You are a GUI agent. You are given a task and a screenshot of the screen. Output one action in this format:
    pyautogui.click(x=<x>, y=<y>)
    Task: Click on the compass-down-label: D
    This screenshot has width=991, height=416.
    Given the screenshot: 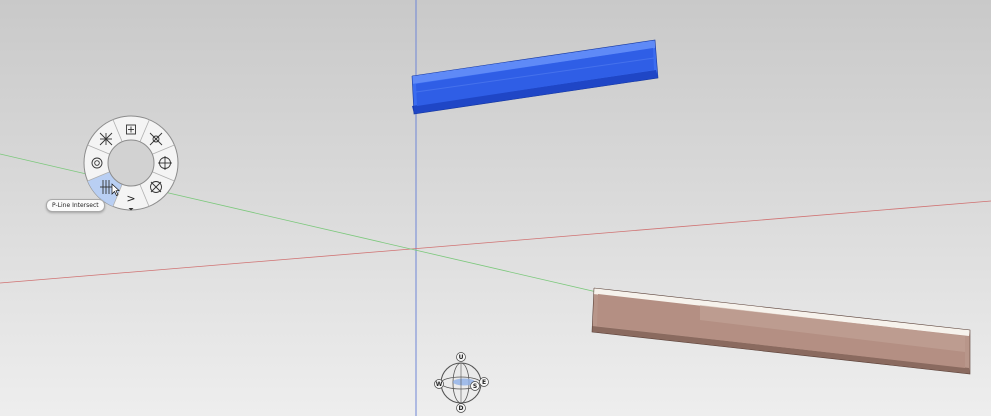 What is the action you would take?
    pyautogui.click(x=461, y=408)
    